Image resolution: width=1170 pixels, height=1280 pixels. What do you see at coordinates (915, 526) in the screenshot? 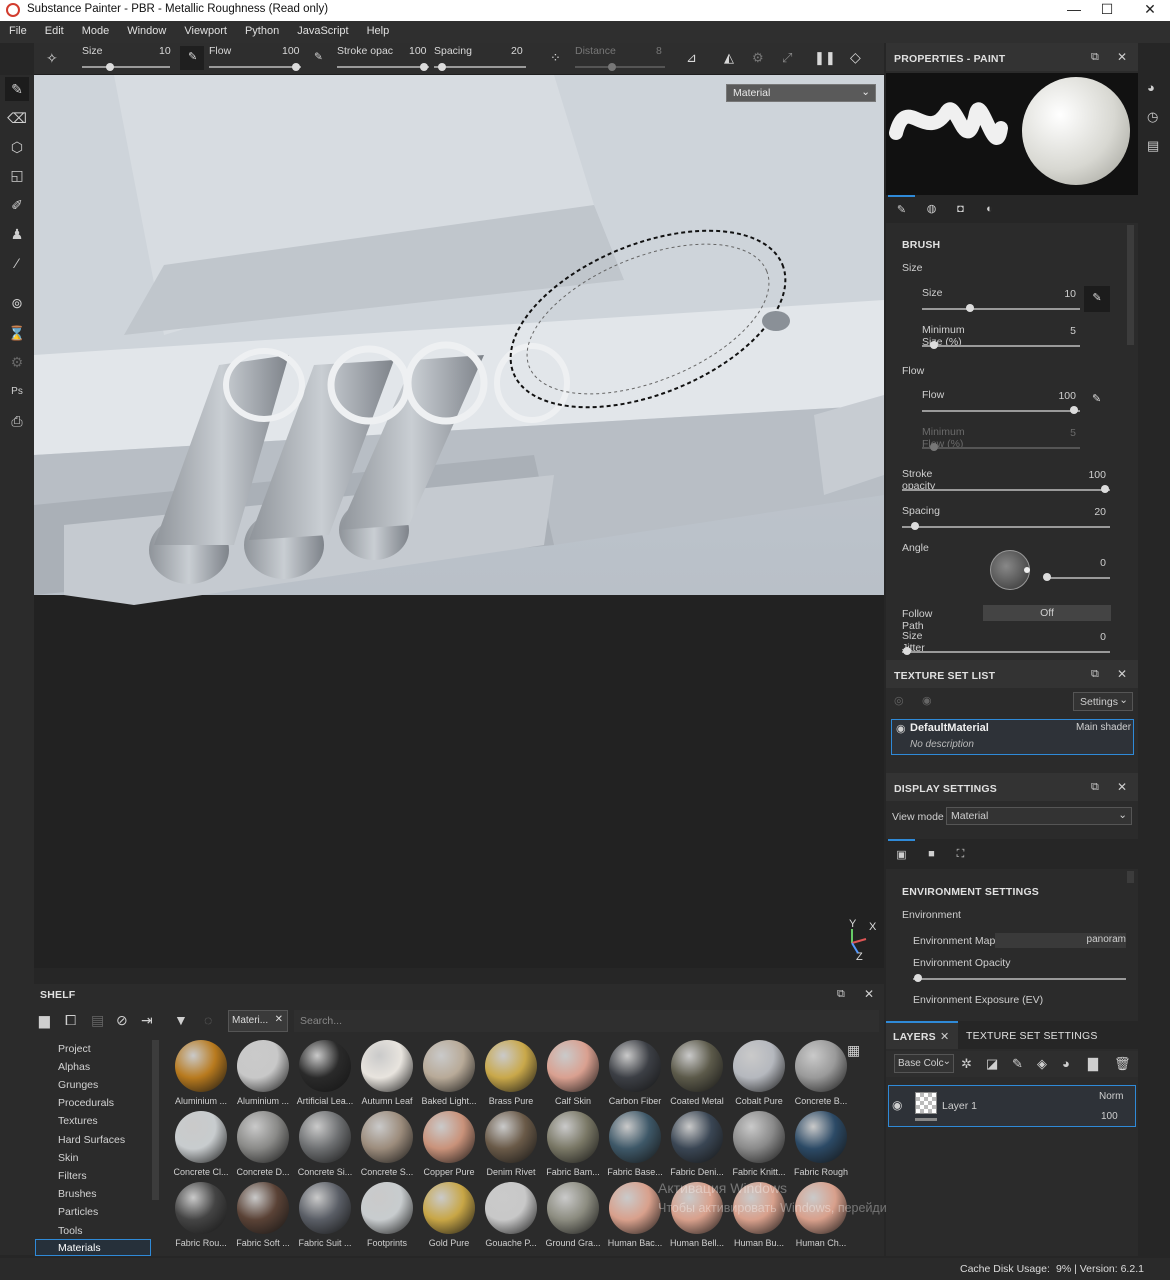
I see `spacing-slider-handle` at bounding box center [915, 526].